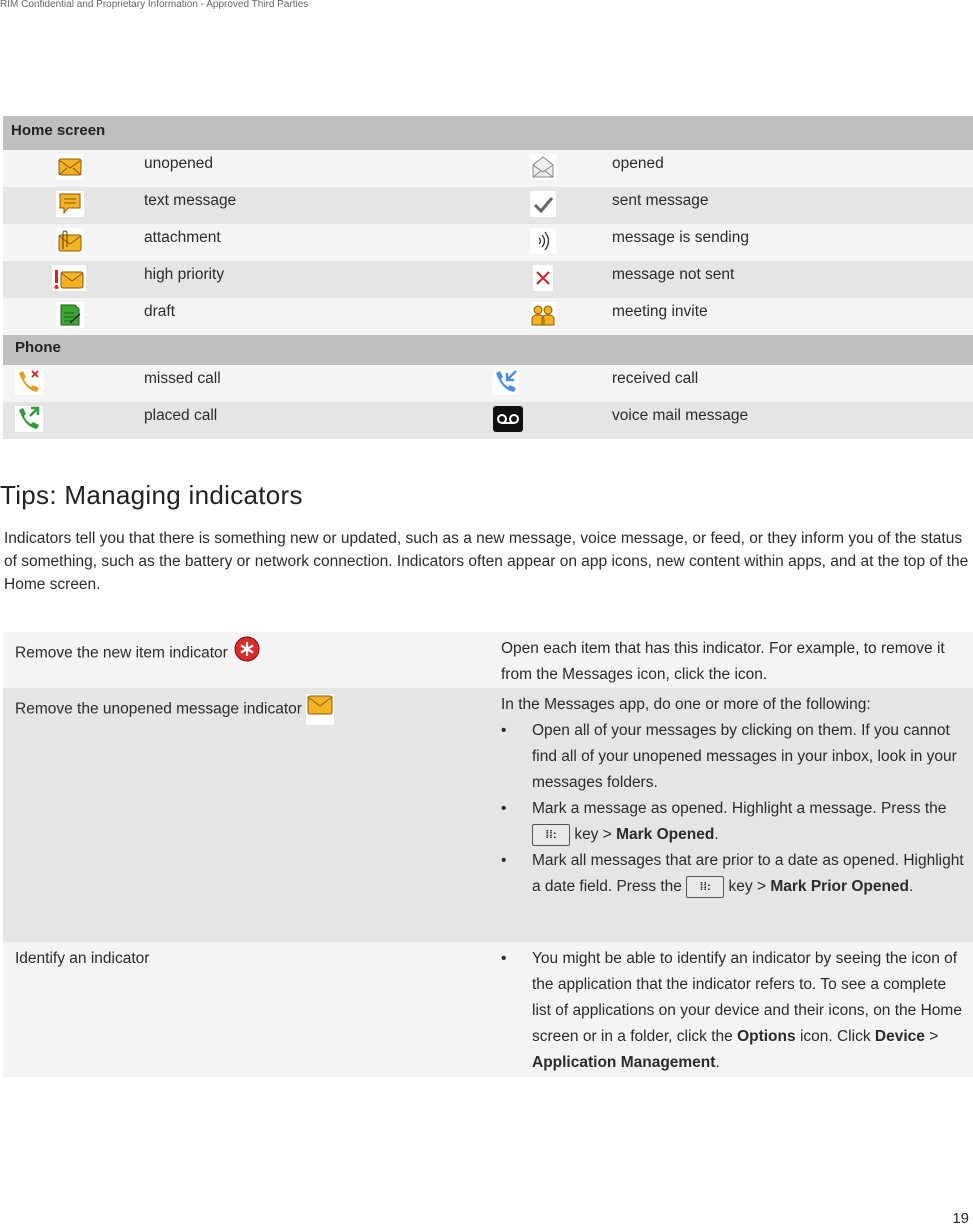  Describe the element at coordinates (82, 958) in the screenshot. I see `task-label: Identify an indicator` at that location.